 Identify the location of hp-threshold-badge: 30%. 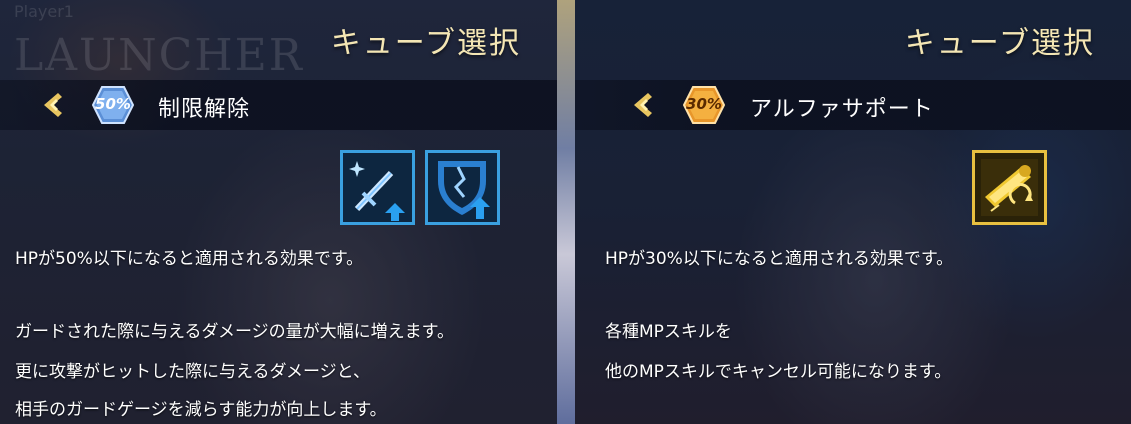
(704, 105).